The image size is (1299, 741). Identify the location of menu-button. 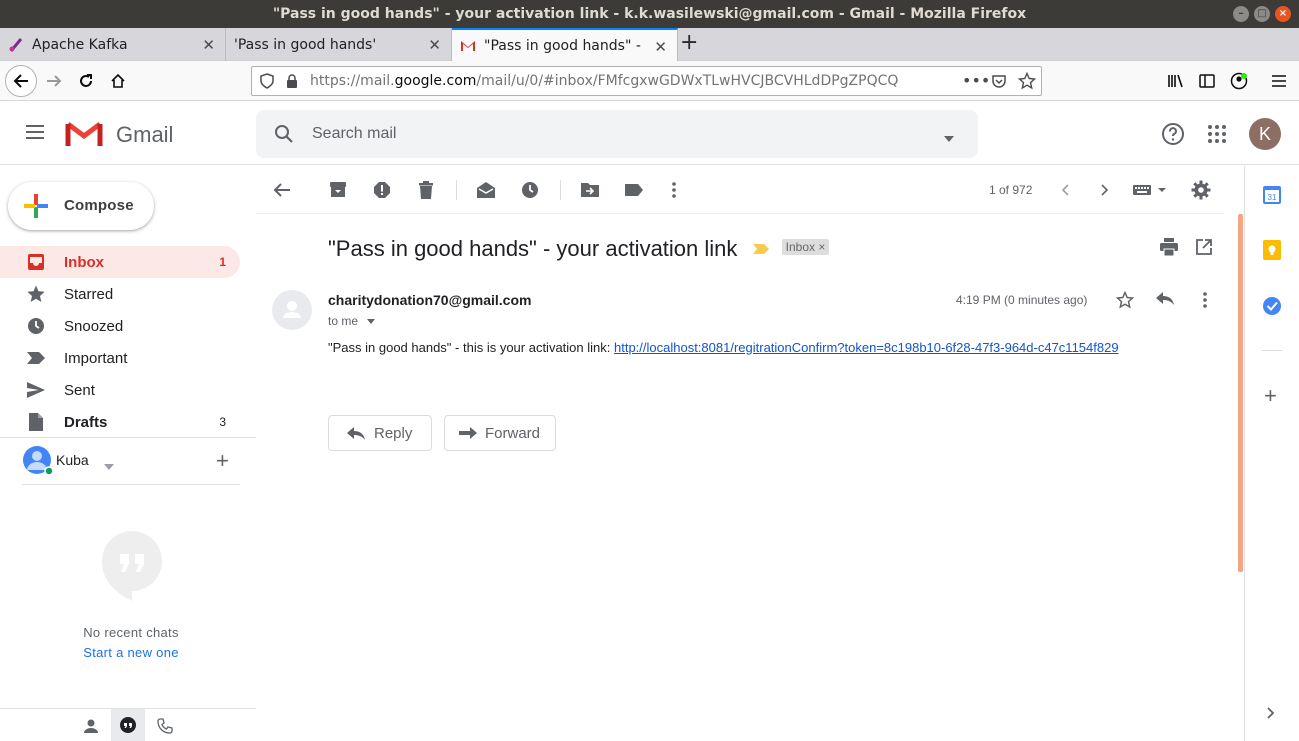
(1279, 81).